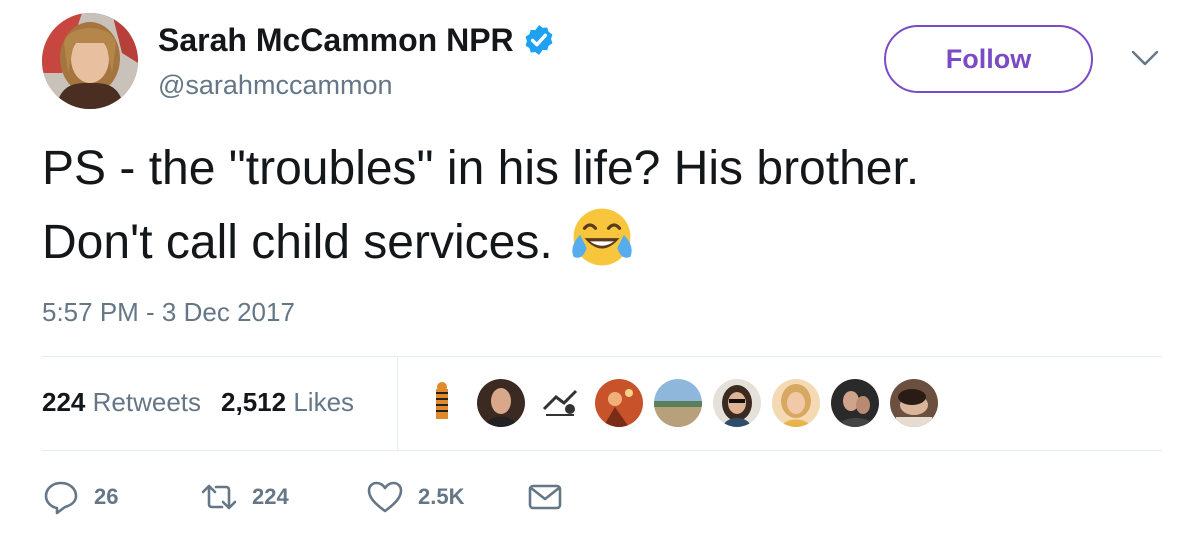 This screenshot has height=540, width=1194. Describe the element at coordinates (64, 402) in the screenshot. I see `retweets-count: 224` at that location.